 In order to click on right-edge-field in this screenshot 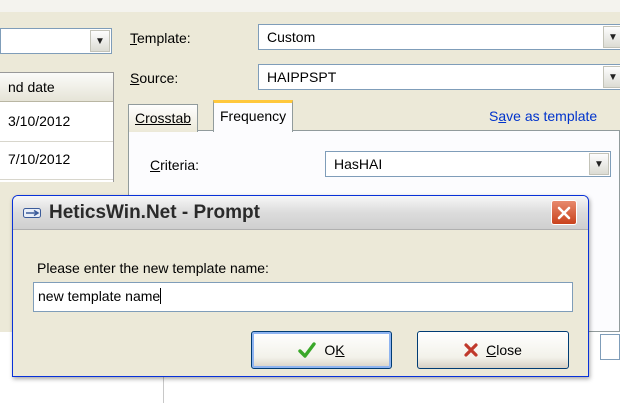, I will do `click(610, 347)`.